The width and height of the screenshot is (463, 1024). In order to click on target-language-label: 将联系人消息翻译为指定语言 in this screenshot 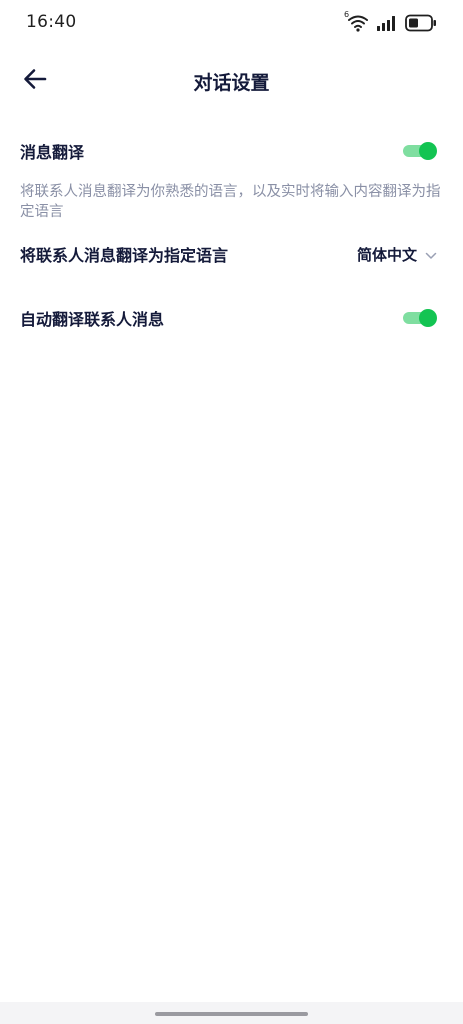, I will do `click(124, 255)`.